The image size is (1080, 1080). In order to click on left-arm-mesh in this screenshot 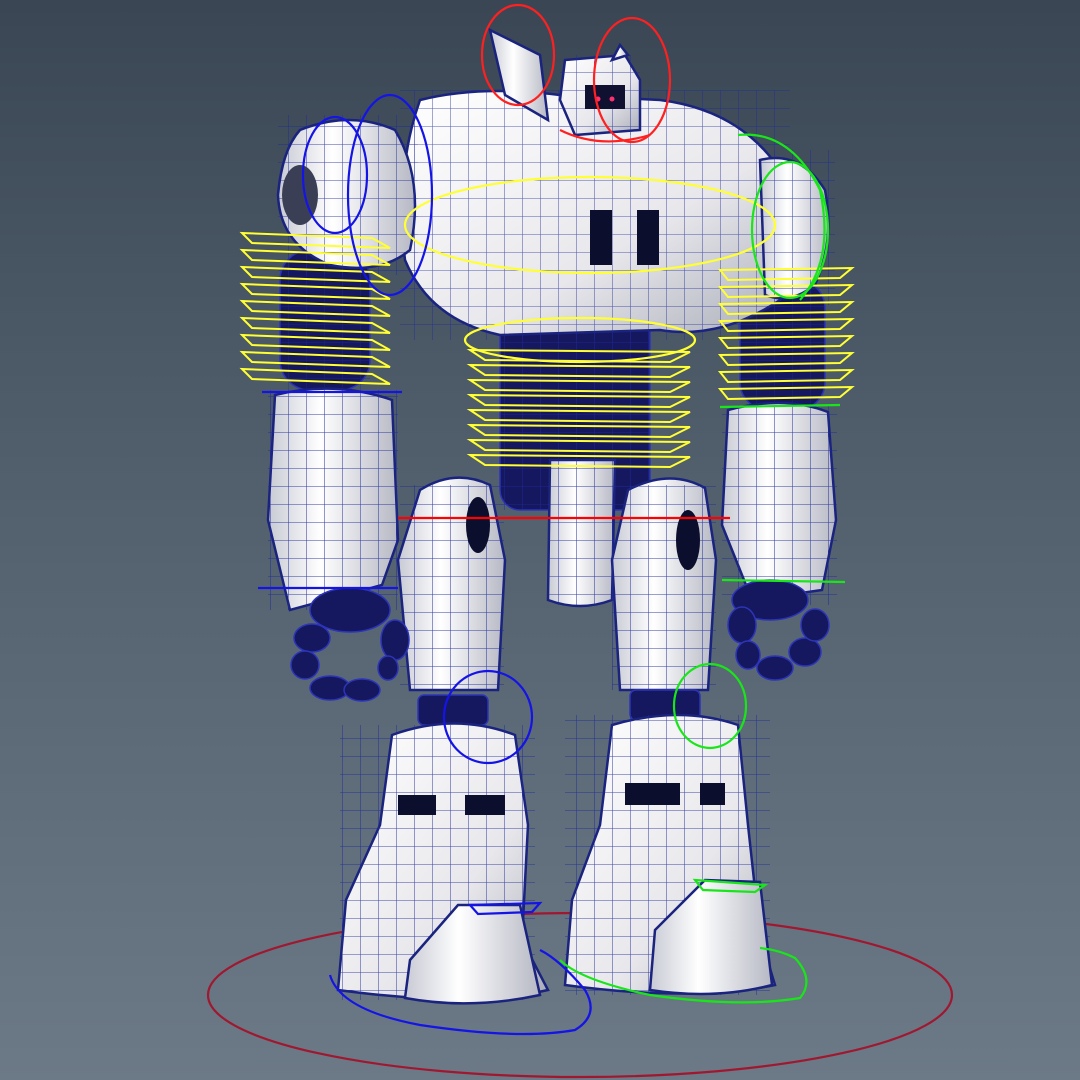, I will do `click(338, 475)`.